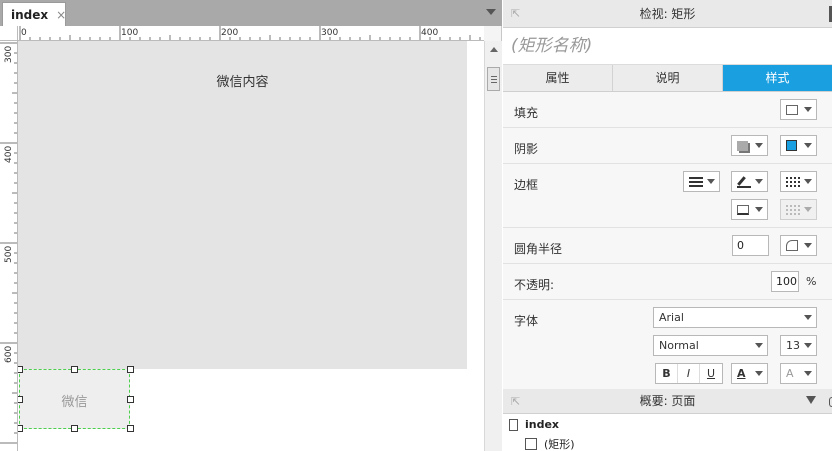 The height and width of the screenshot is (451, 832). I want to click on font-weight-value: Normal, so click(679, 345).